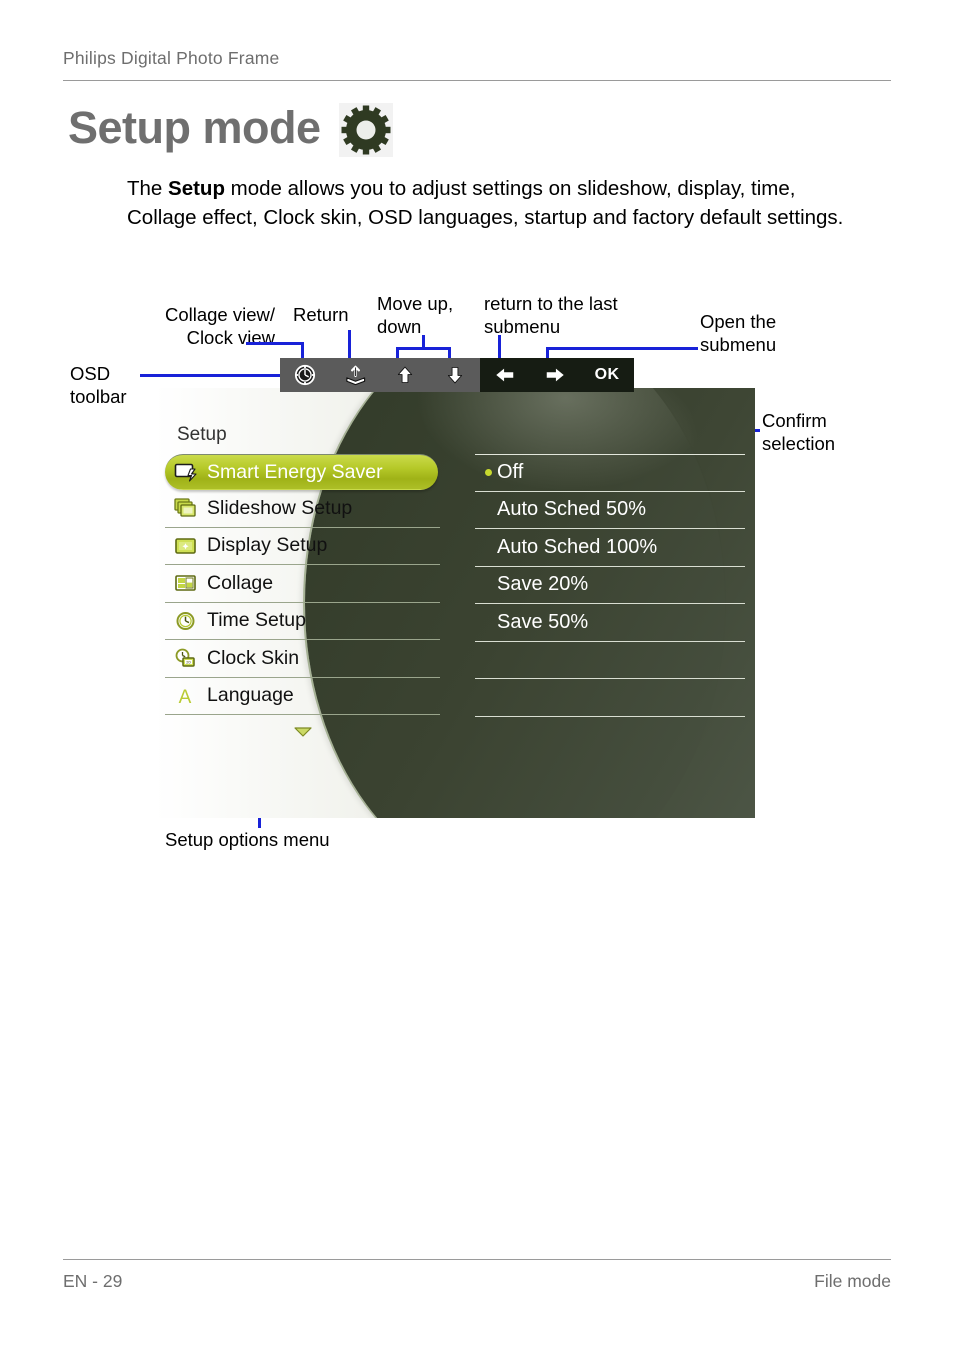 This screenshot has width=954, height=1345. What do you see at coordinates (240, 582) in the screenshot?
I see `menu-item-label: Collage` at bounding box center [240, 582].